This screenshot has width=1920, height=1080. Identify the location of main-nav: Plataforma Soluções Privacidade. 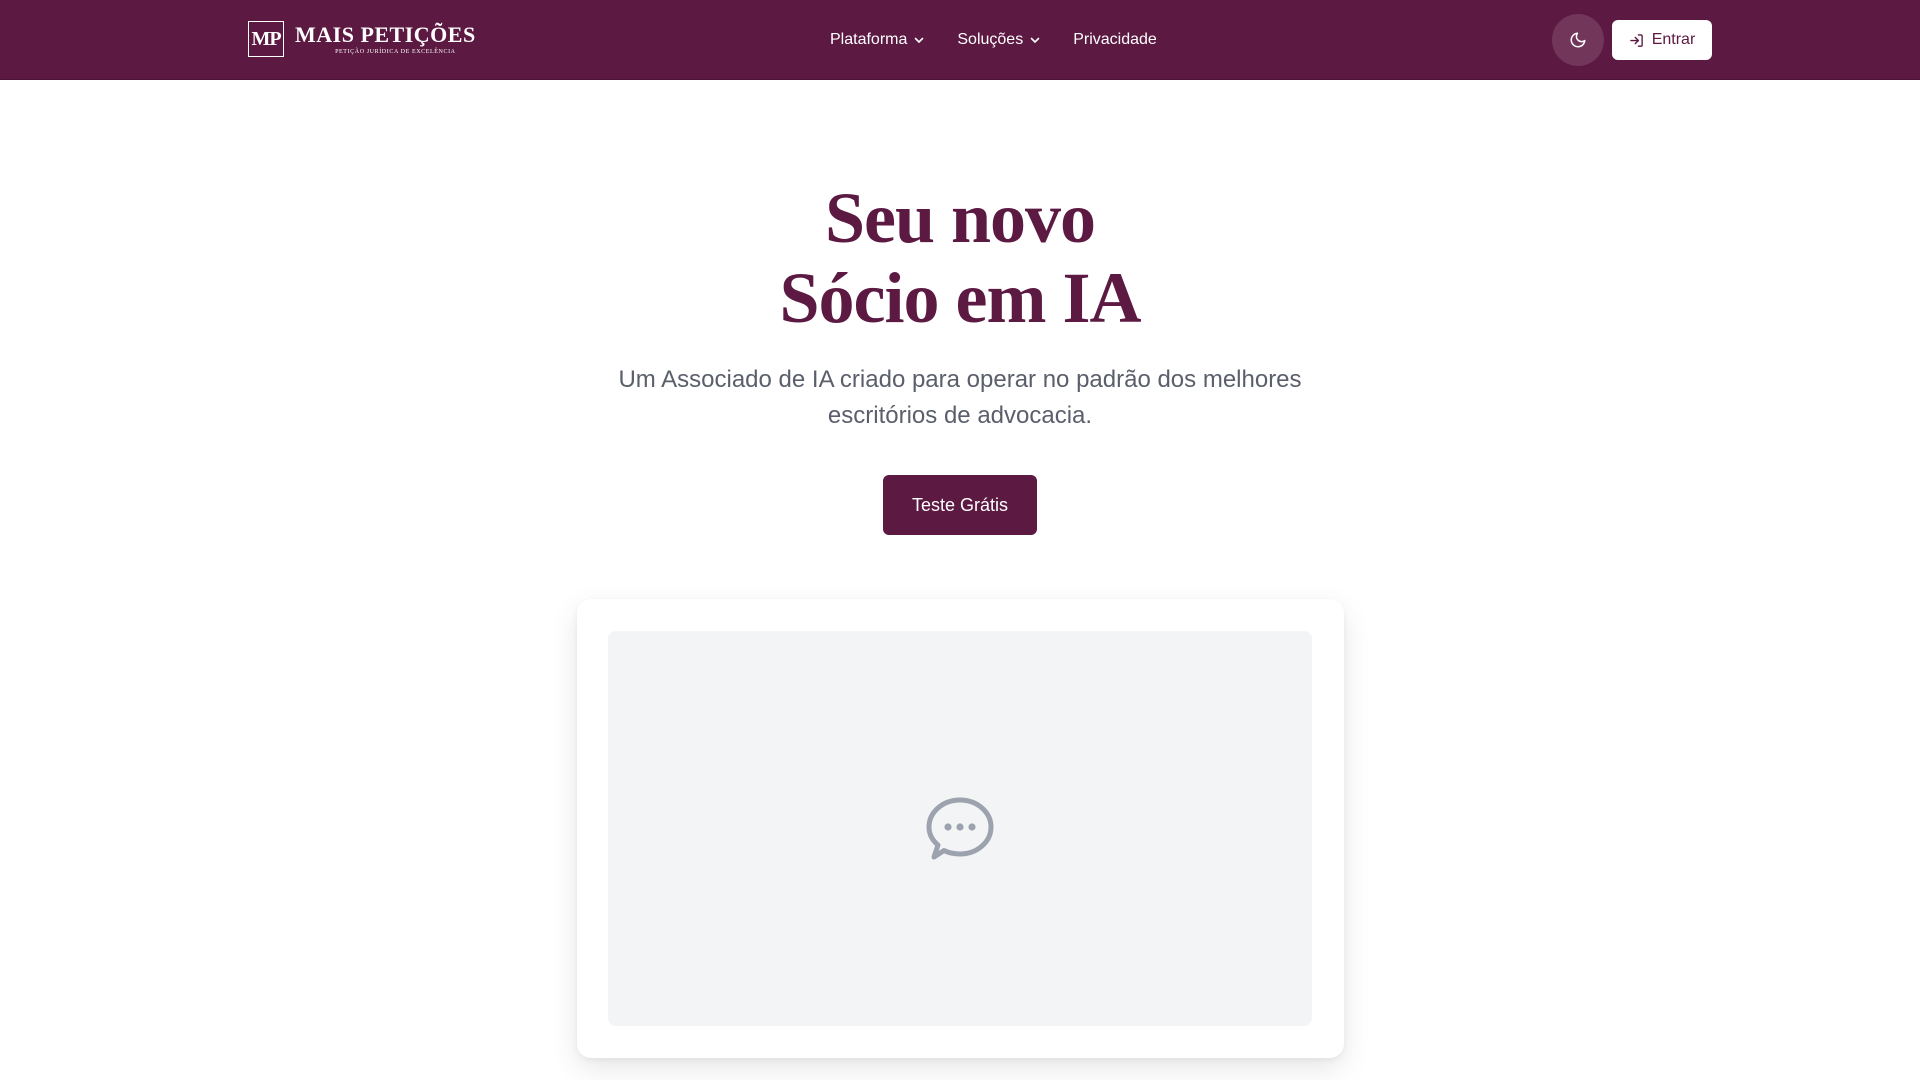
(993, 40).